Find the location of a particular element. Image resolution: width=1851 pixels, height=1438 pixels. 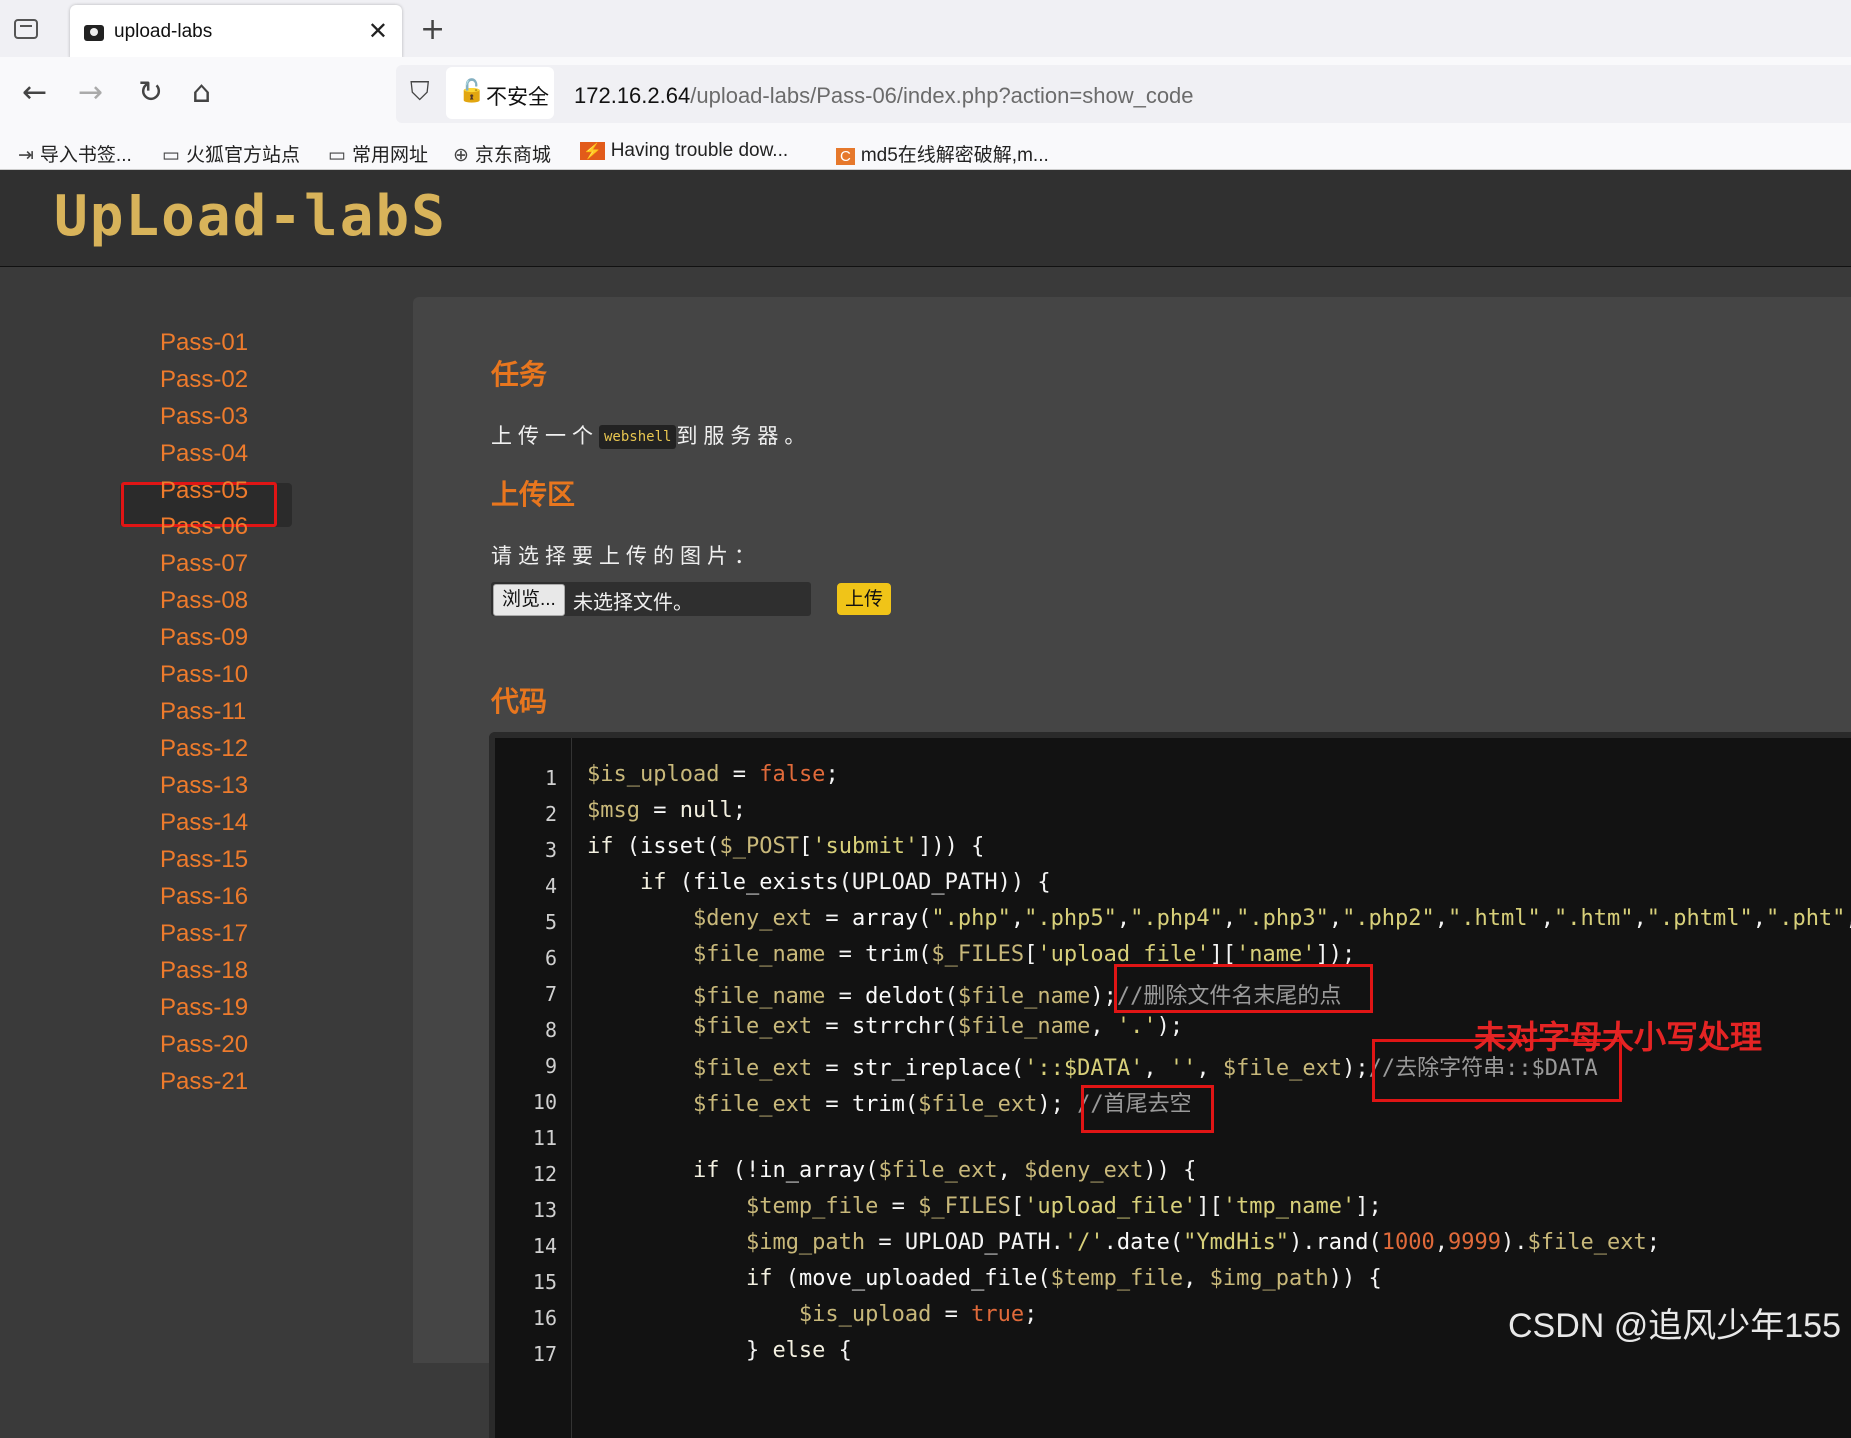

sidebar-item-pass-10: Pass-10 is located at coordinates (240, 675).